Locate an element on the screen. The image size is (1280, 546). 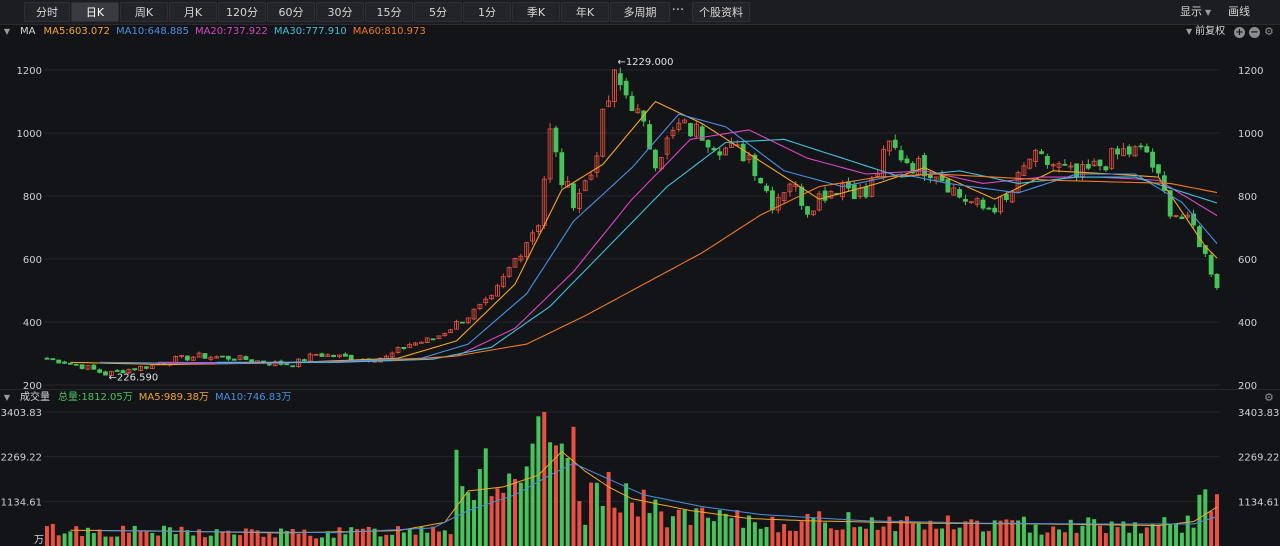
period-button: 15分 is located at coordinates (389, 12).